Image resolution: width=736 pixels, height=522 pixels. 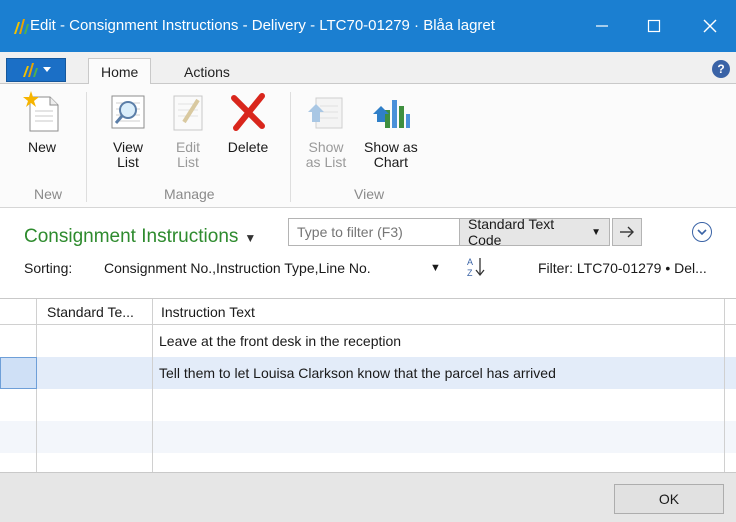 I want to click on close-button, so click(x=710, y=26).